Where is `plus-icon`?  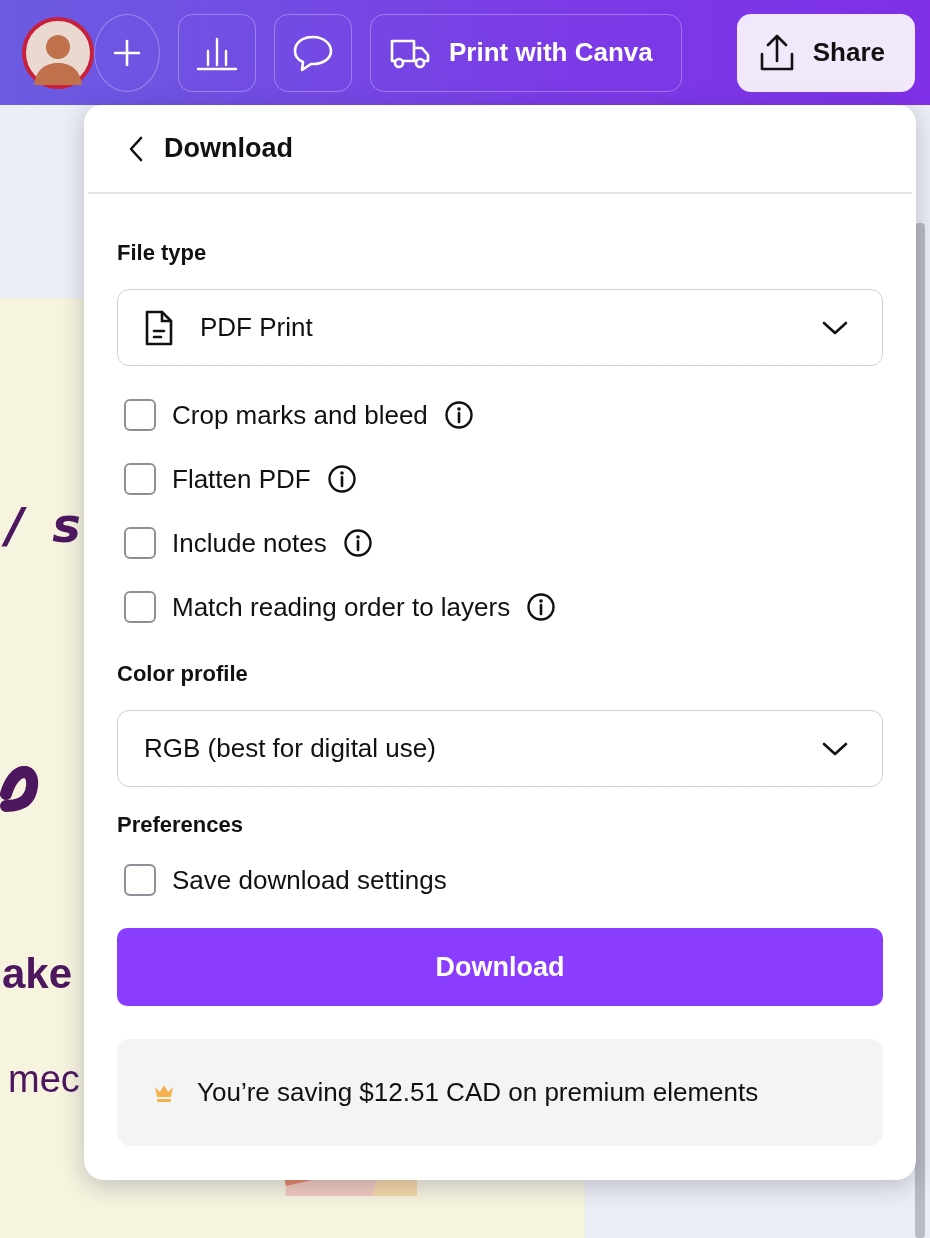
plus-icon is located at coordinates (127, 52).